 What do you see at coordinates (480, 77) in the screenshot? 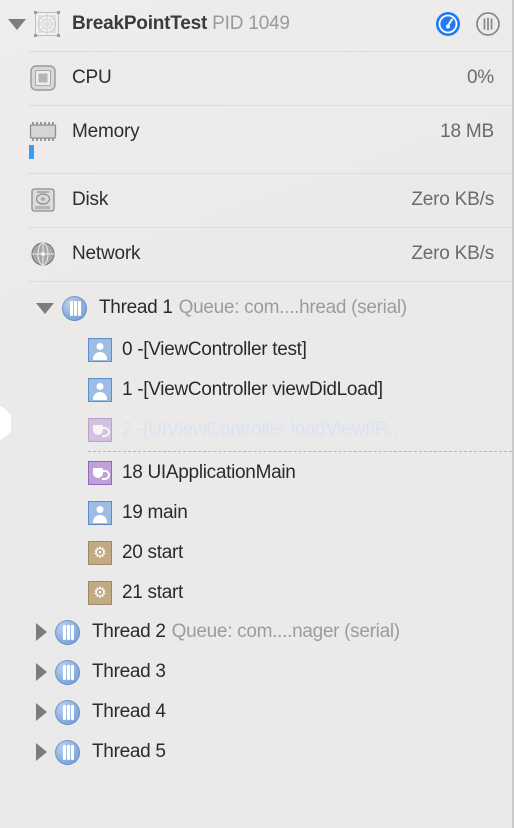
I see `gauge-value-cpu: 0%` at bounding box center [480, 77].